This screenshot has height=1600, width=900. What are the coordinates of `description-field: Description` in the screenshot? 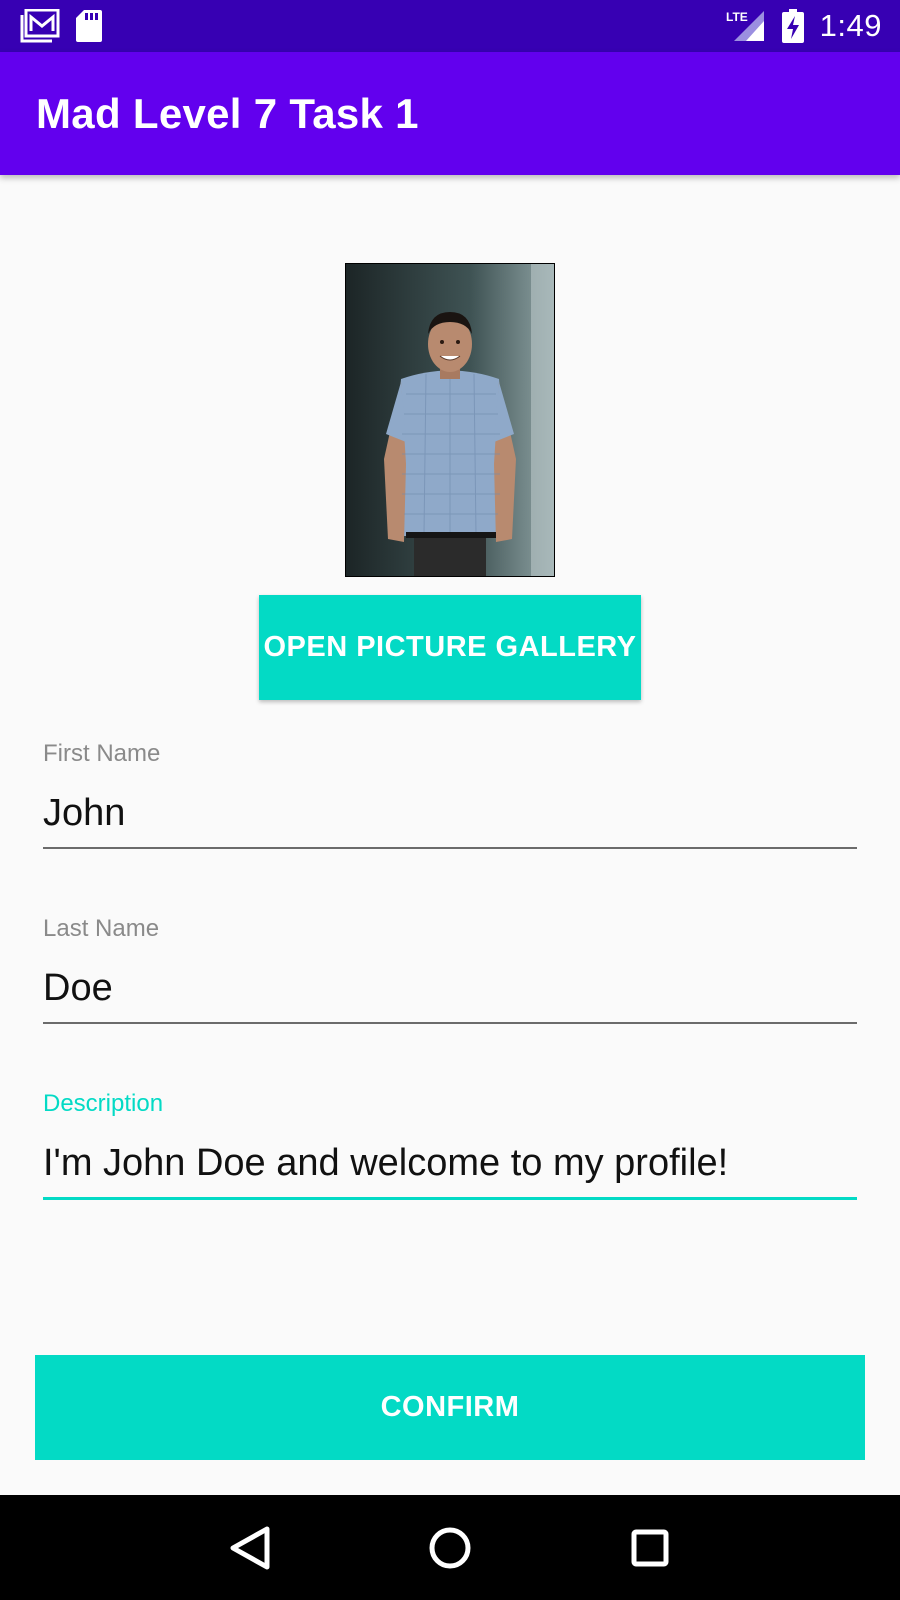 It's located at (450, 1145).